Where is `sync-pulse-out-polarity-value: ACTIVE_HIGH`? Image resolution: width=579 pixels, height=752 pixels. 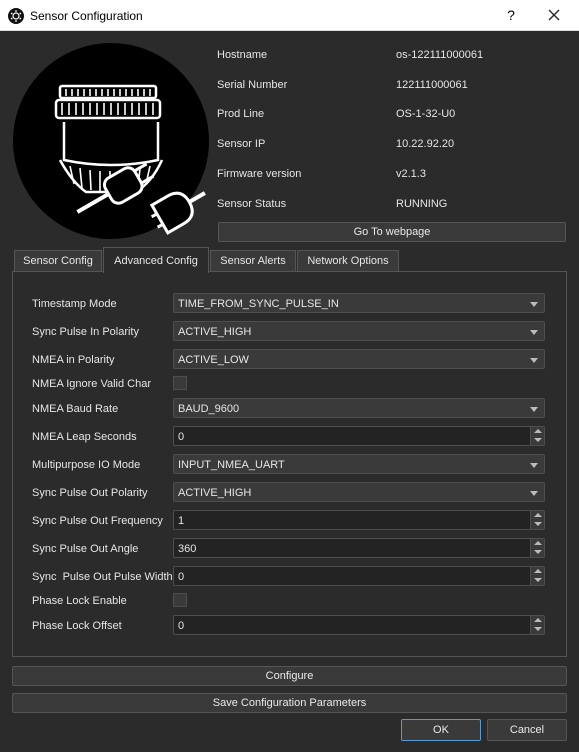 sync-pulse-out-polarity-value: ACTIVE_HIGH is located at coordinates (215, 493).